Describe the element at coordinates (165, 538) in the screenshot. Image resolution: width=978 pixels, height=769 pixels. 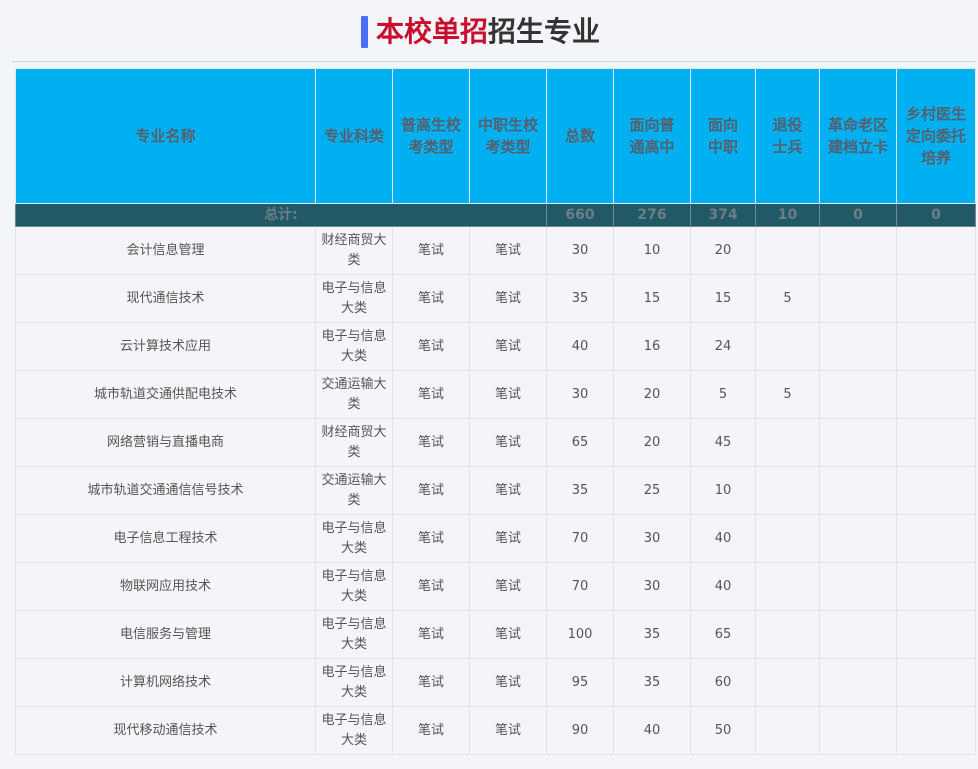
I see `major-name-cell: 电子信息工程技术` at that location.